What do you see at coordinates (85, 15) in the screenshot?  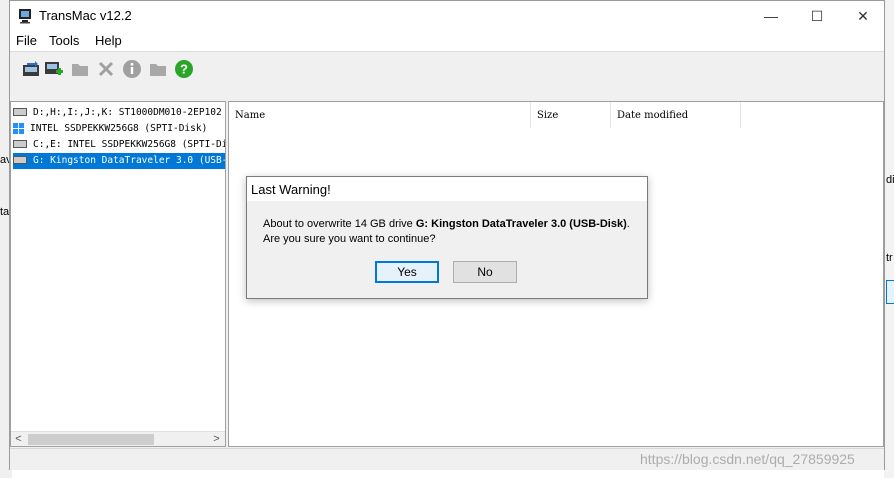 I see `window-title: TransMac v12.2` at bounding box center [85, 15].